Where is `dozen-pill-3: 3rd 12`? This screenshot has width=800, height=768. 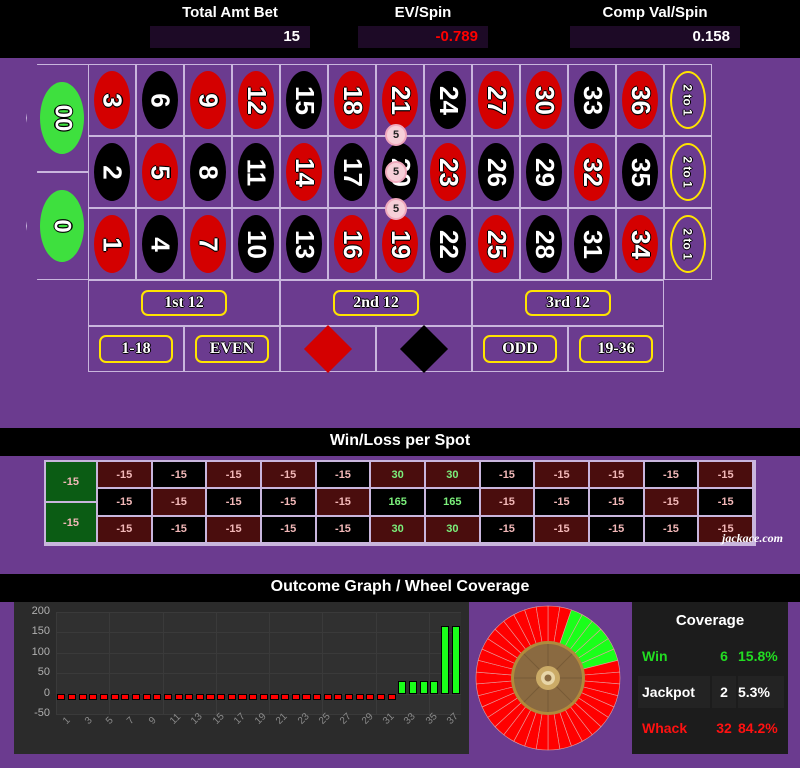 dozen-pill-3: 3rd 12 is located at coordinates (568, 303).